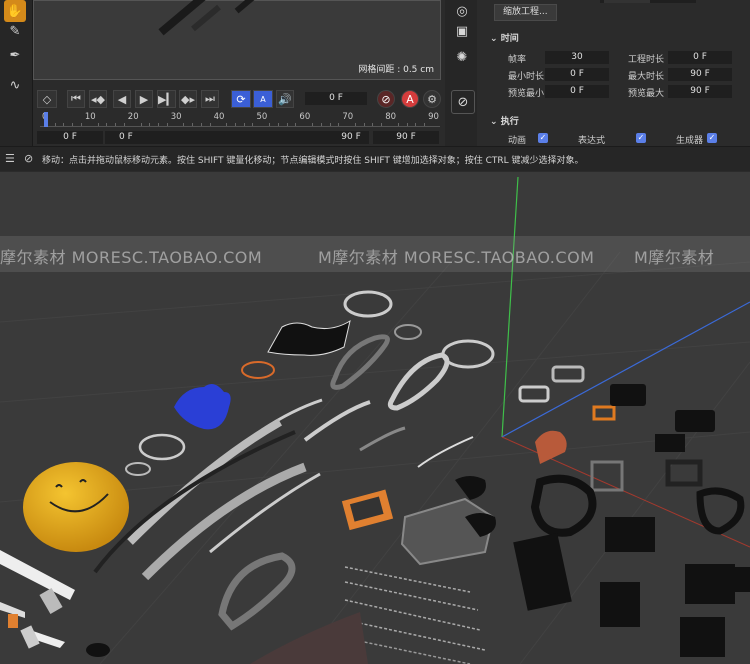 Image resolution: width=750 pixels, height=664 pixels. What do you see at coordinates (219, 117) in the screenshot?
I see `timeline-tick-label: 40` at bounding box center [219, 117].